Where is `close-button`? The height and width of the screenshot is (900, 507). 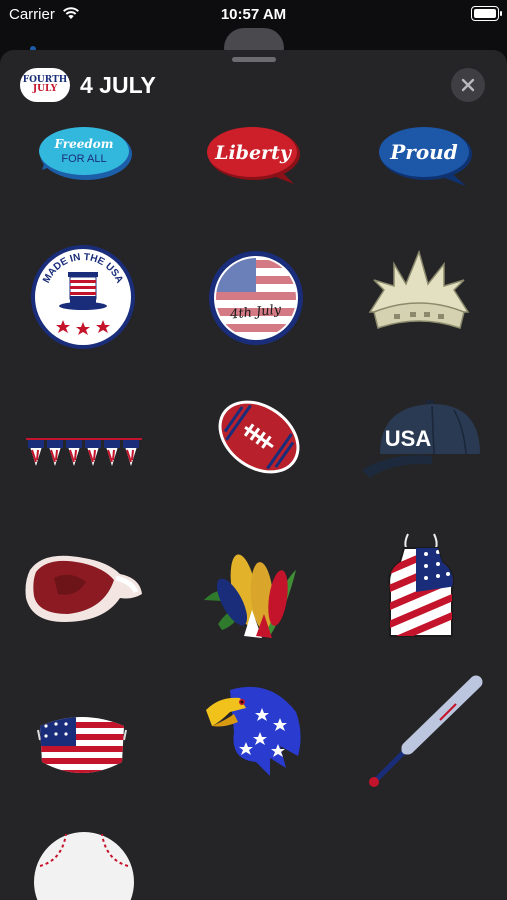 close-button is located at coordinates (468, 85).